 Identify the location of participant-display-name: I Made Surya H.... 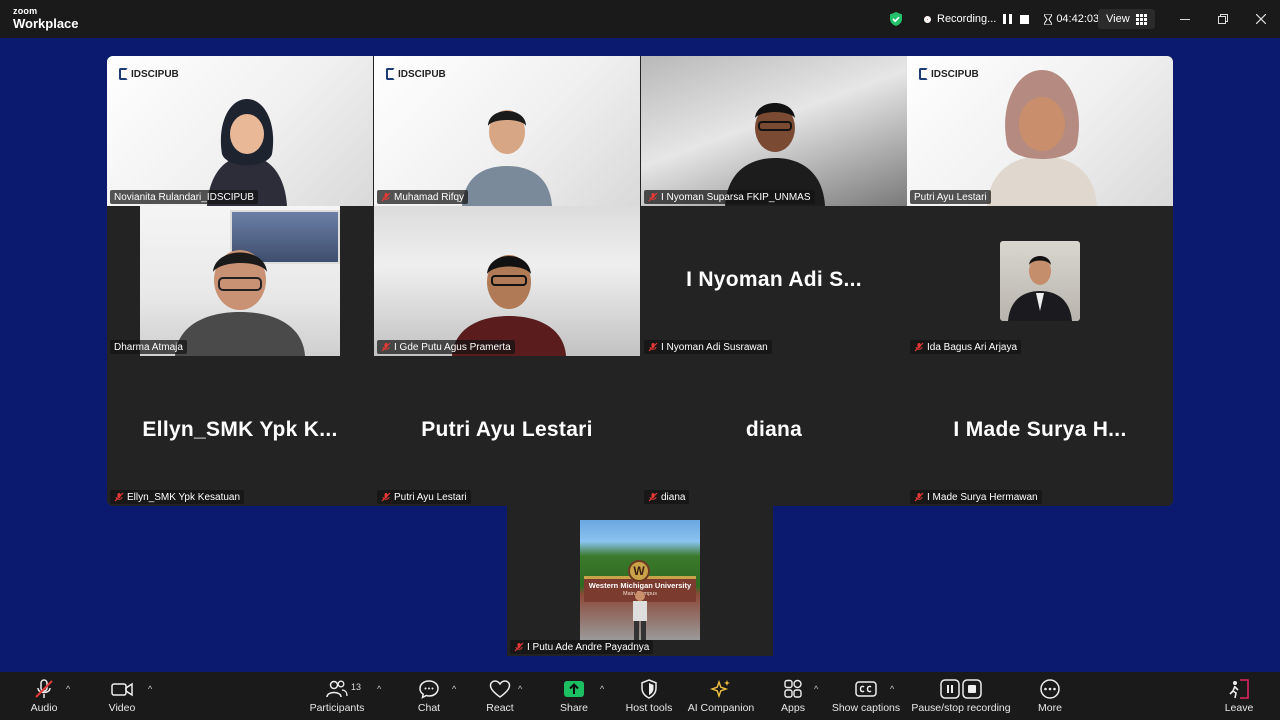
(1040, 429).